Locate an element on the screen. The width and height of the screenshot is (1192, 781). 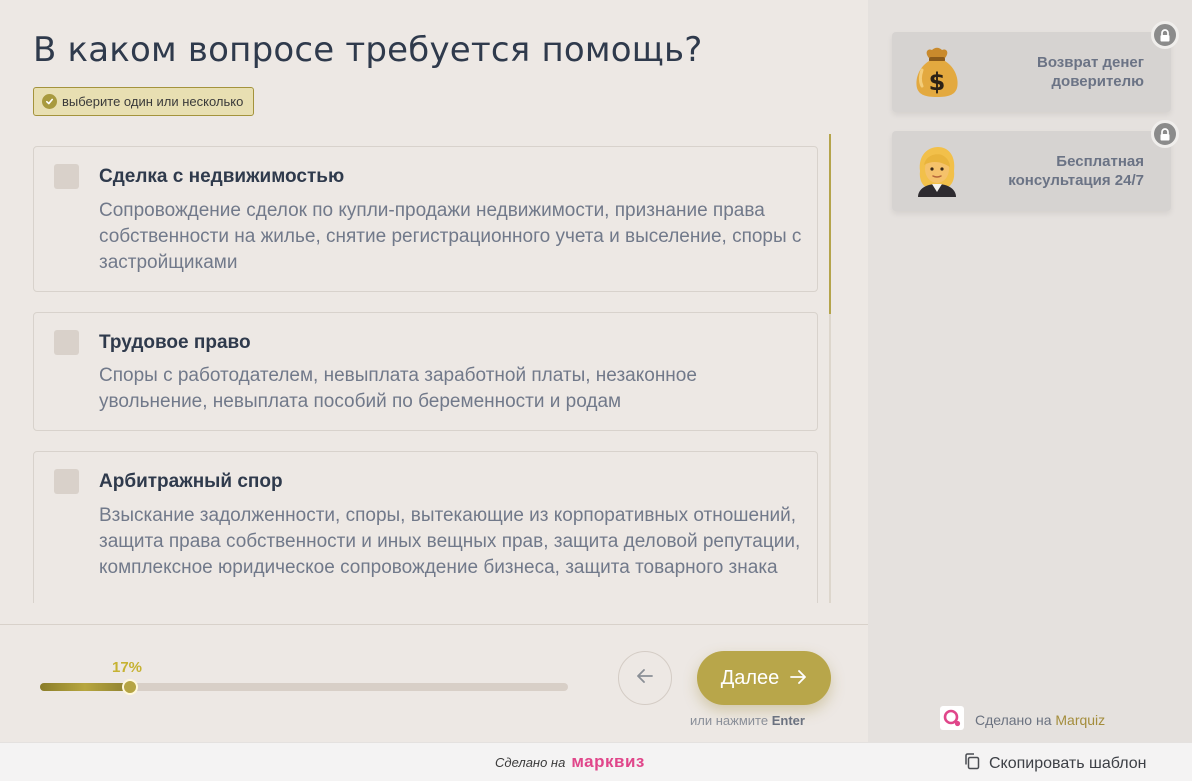
marquiz-credit-link: Сделано на Marquiz is located at coordinates (1022, 719).